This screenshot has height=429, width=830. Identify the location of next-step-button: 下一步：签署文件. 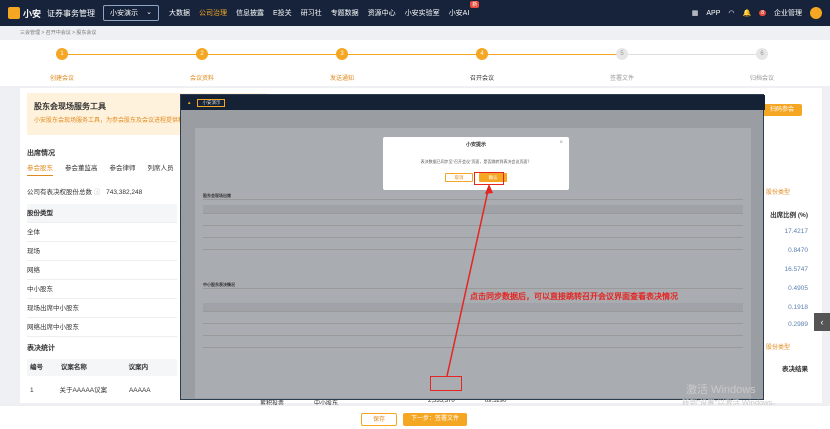
(435, 419).